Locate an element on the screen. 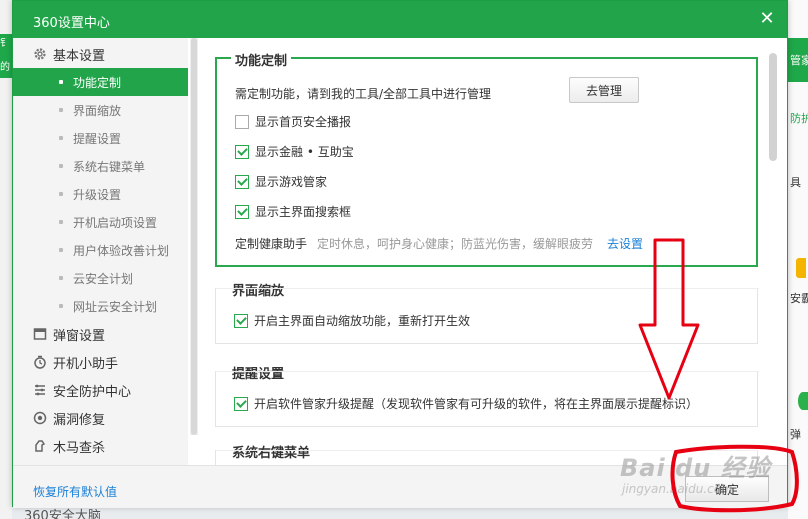 The width and height of the screenshot is (808, 519). gear-icon is located at coordinates (40, 54).